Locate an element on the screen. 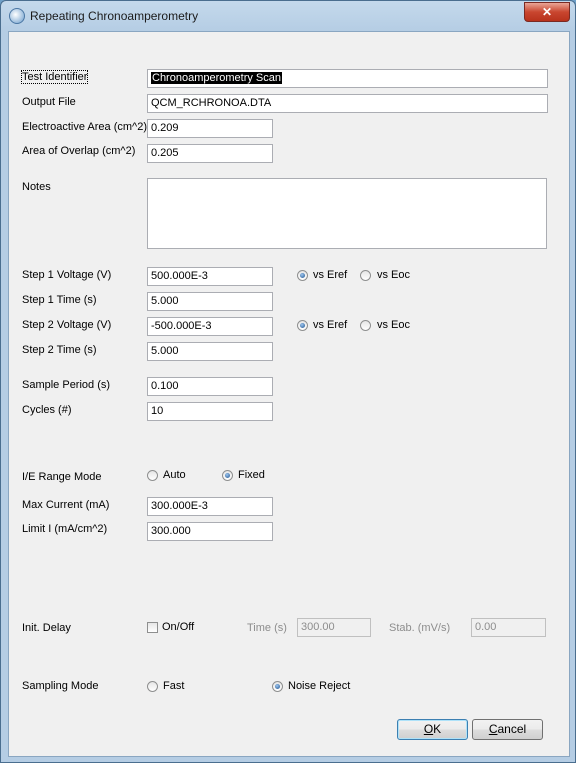 The image size is (576, 763). ie-range-mode-label: I/E Range Mode is located at coordinates (62, 477).